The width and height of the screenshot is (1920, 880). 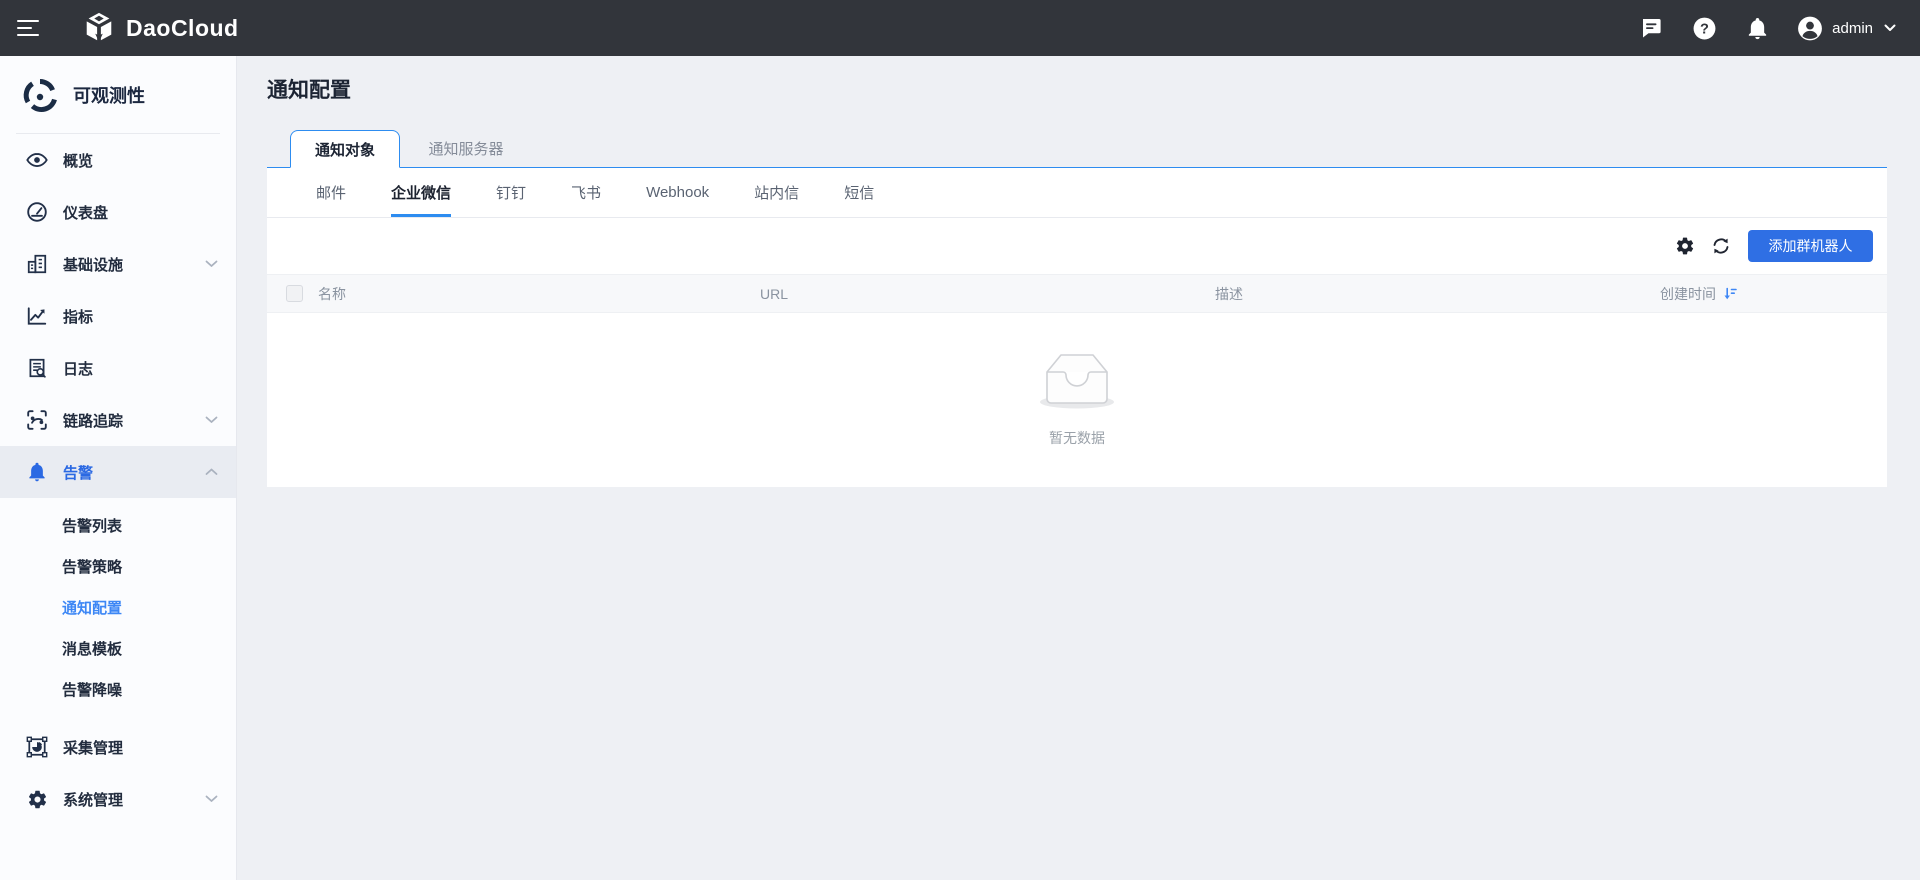 What do you see at coordinates (118, 264) in the screenshot?
I see `sidebar-item-infrastructure: 基础设施` at bounding box center [118, 264].